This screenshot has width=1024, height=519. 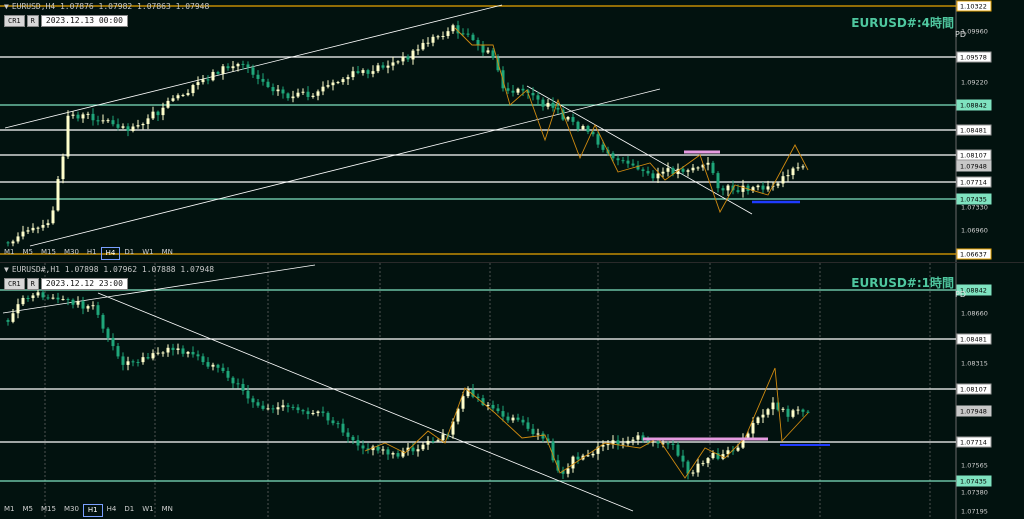 I want to click on toolbar-badges: CR1 R 2023.12.12 23:00, so click(x=66, y=284).